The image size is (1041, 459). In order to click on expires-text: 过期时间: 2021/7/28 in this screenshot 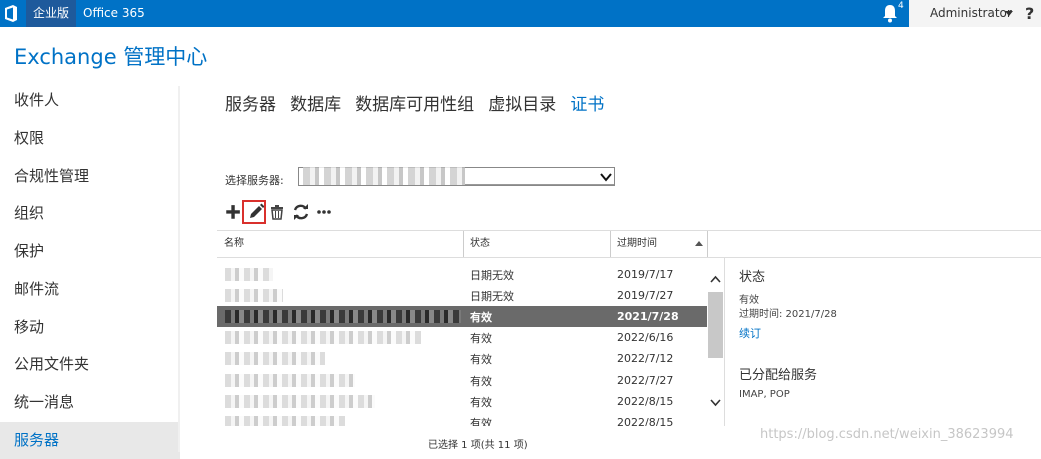, I will do `click(788, 314)`.